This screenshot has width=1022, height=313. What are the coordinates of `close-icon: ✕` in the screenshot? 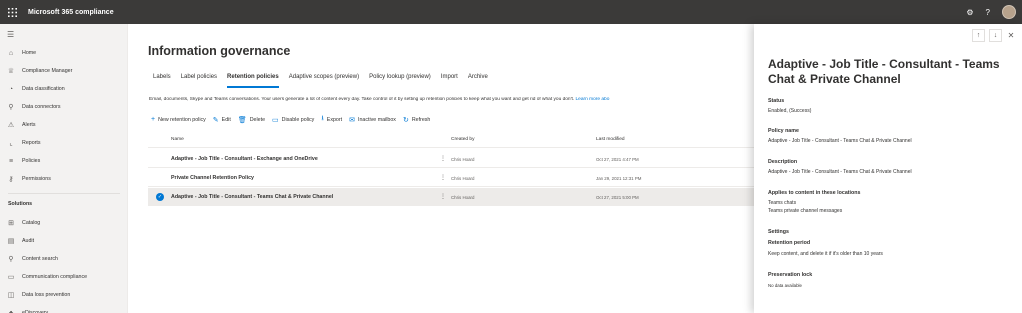 It's located at (1011, 35).